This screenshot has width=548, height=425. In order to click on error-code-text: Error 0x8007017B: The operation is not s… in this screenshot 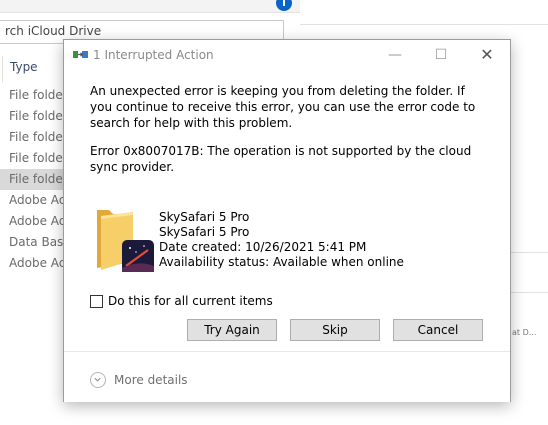, I will do `click(281, 159)`.